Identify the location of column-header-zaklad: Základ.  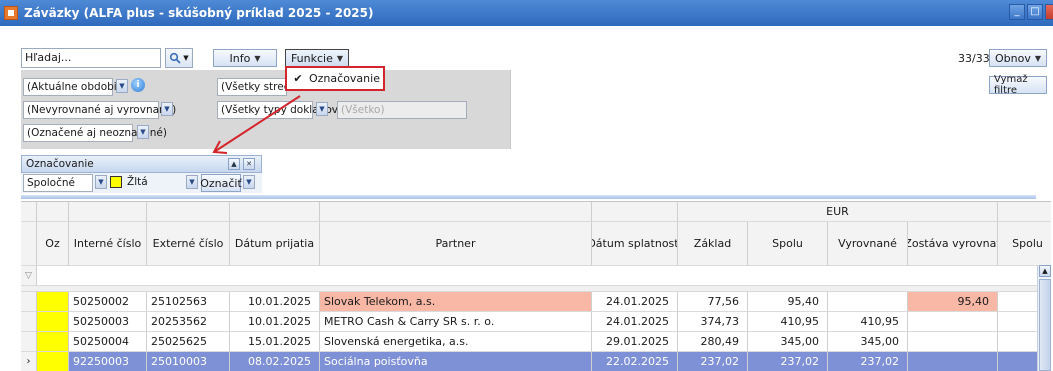
(713, 244).